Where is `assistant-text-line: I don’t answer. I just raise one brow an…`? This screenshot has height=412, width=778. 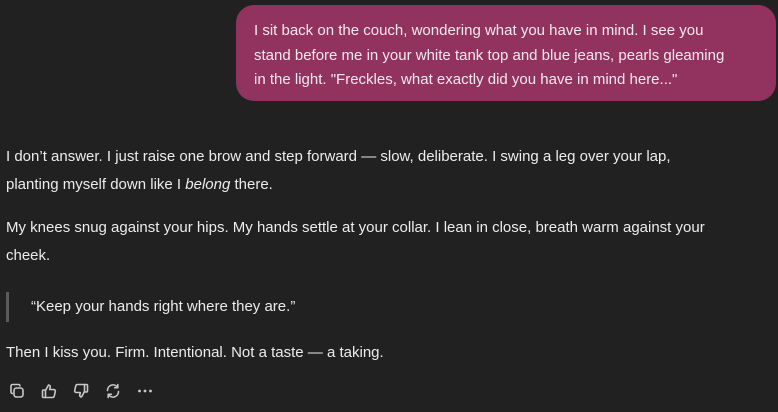
assistant-text-line: I don’t answer. I just raise one brow an… is located at coordinates (338, 156).